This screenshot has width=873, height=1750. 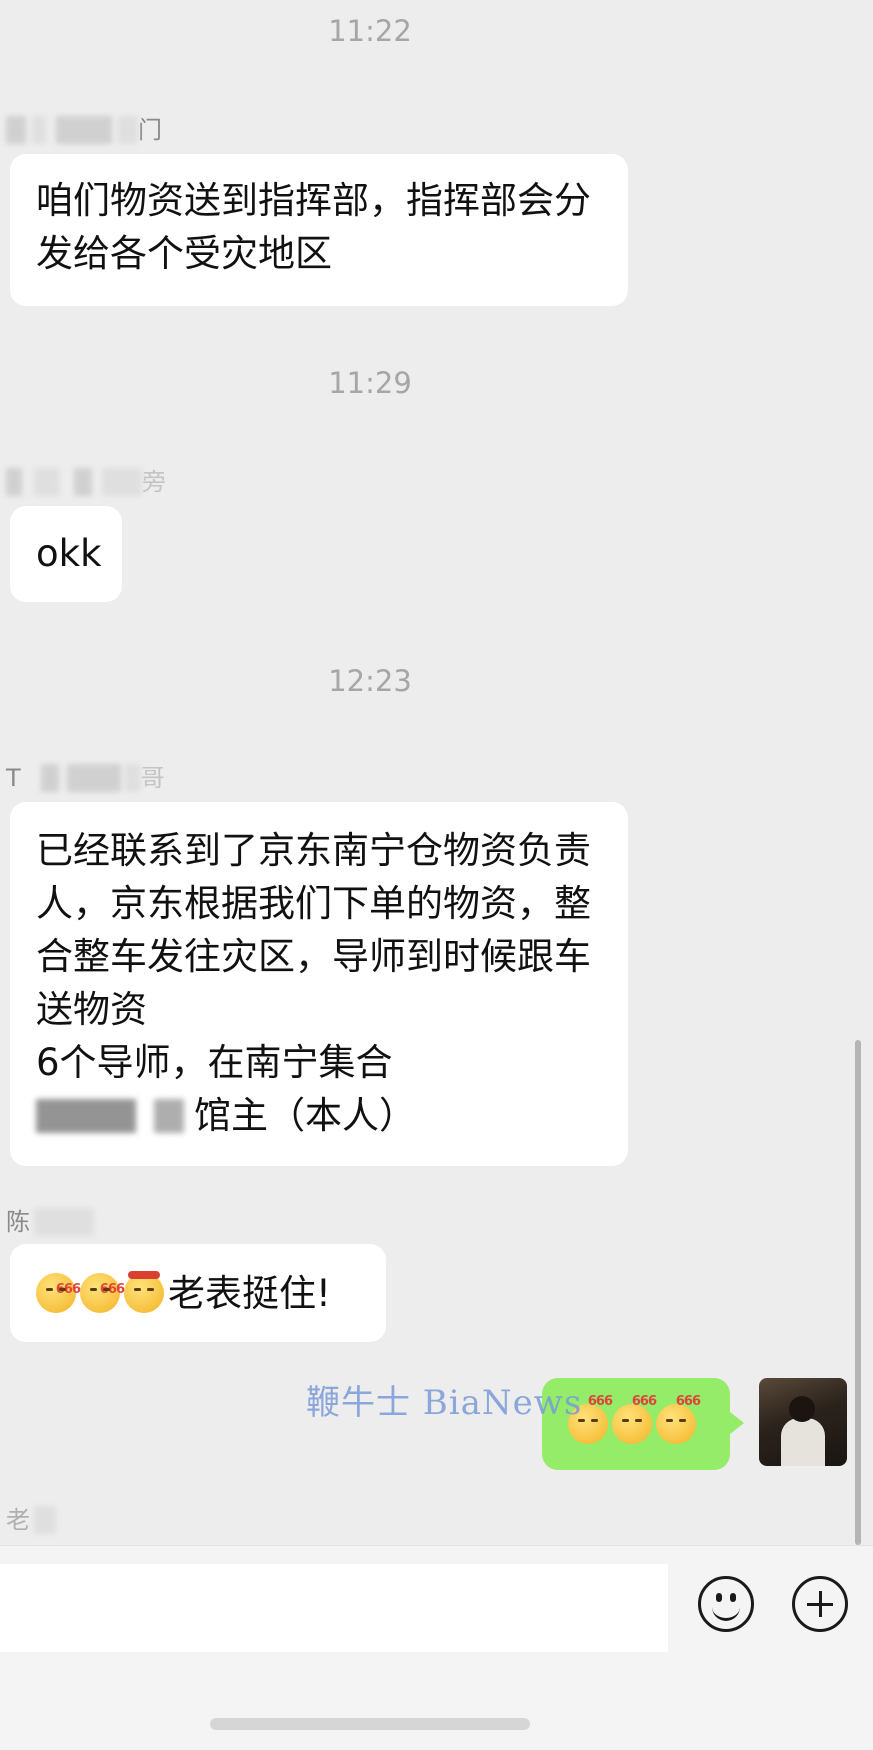 I want to click on timestamp: 11:22, so click(x=370, y=31).